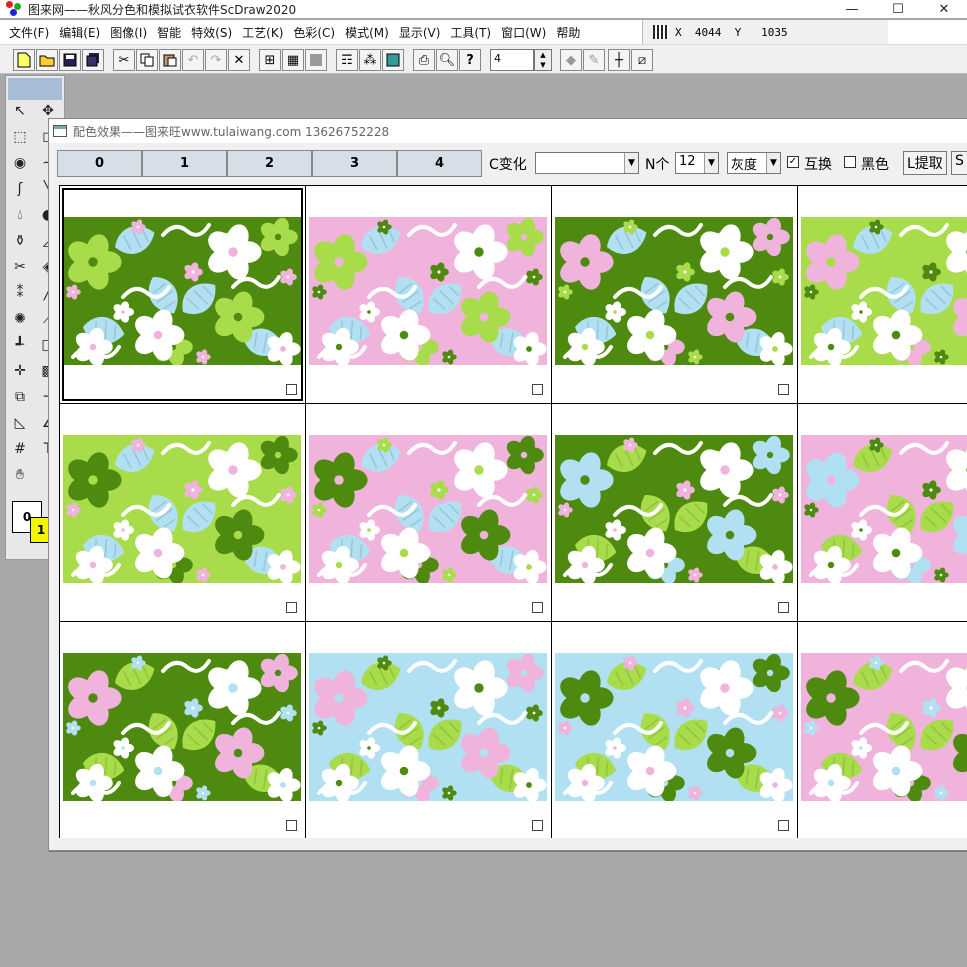 The height and width of the screenshot is (967, 967). What do you see at coordinates (347, 60) in the screenshot?
I see `filter-icon: ☶` at bounding box center [347, 60].